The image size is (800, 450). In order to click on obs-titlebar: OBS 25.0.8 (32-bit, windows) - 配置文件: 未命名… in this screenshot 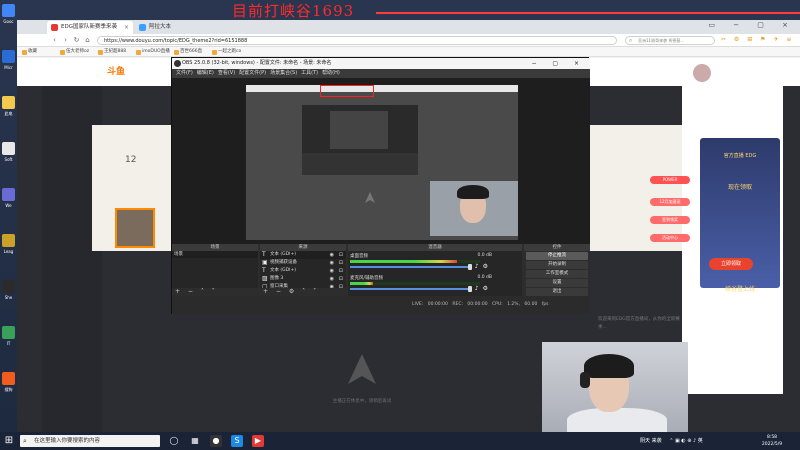, I will do `click(381, 63)`.